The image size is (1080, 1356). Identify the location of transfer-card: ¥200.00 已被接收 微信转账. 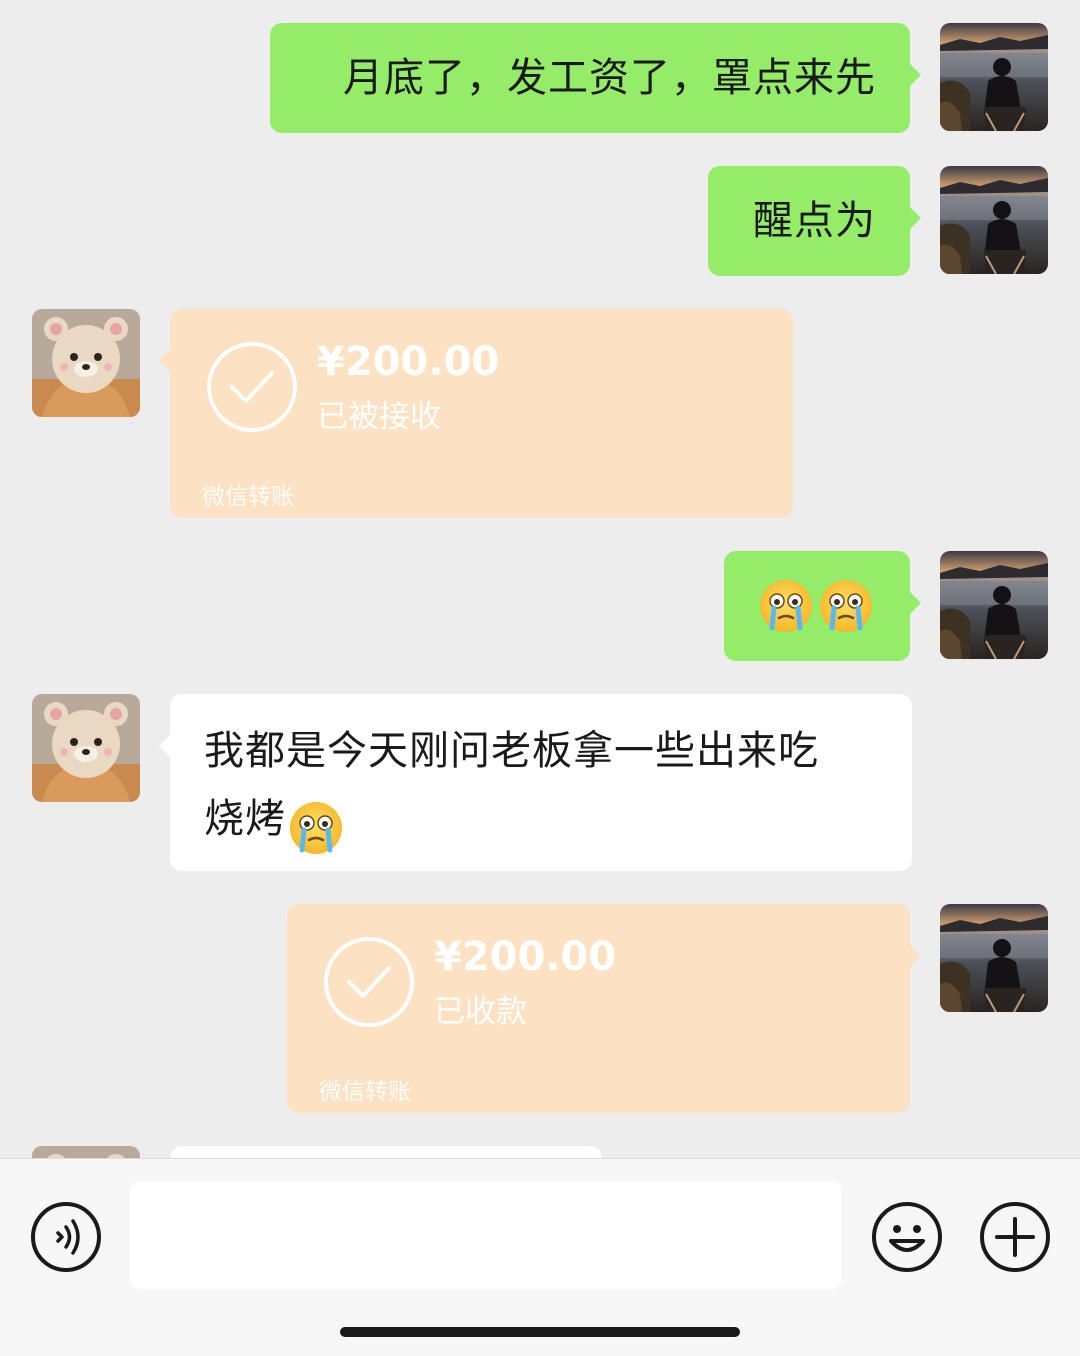
(476, 413).